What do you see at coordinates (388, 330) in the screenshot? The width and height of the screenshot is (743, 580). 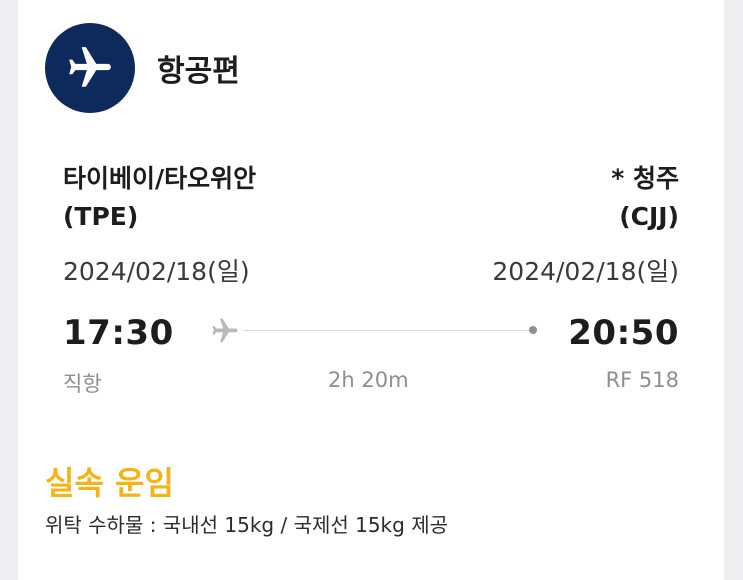 I see `route-line` at bounding box center [388, 330].